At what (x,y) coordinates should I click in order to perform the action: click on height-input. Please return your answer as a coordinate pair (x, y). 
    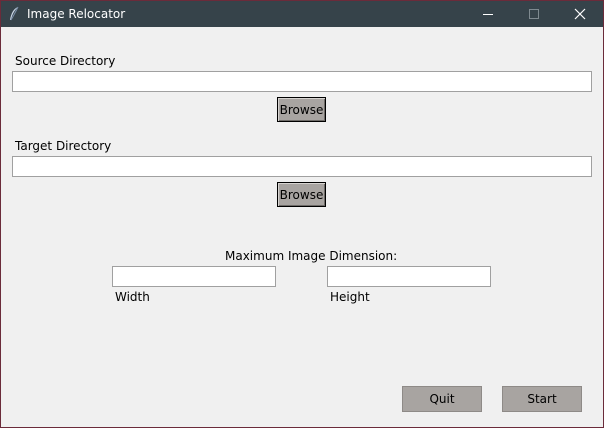
    Looking at the image, I should click on (409, 276).